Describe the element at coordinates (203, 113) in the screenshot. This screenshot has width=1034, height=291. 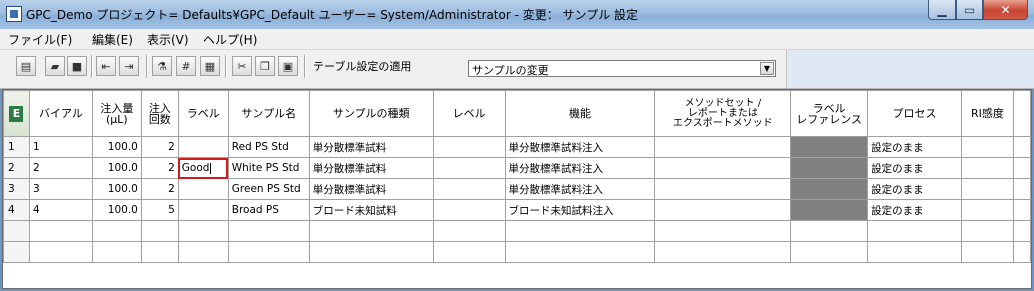
I see `col-header-label: ラベル` at that location.